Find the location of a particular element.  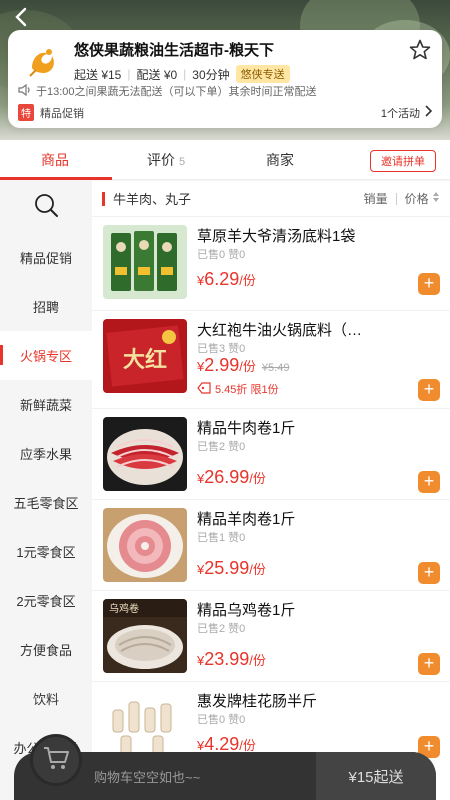

sort-controls: 销量 价格 is located at coordinates (407, 198).